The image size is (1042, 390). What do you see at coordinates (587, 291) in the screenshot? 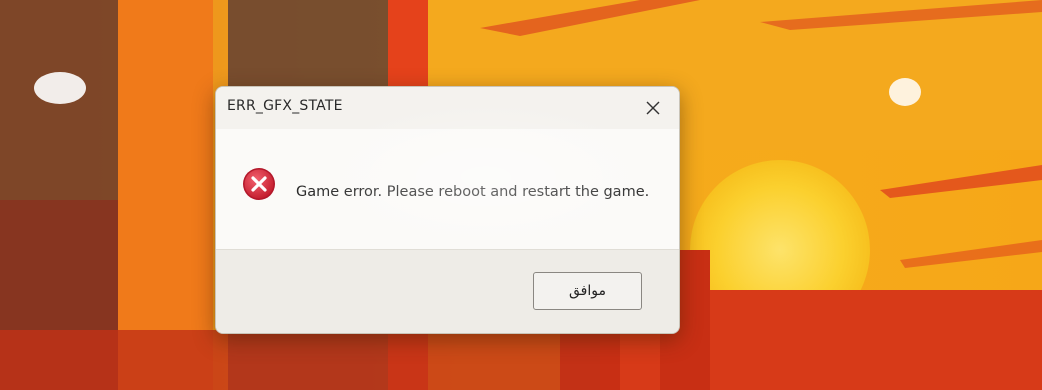
I see `ok-button: موافق` at bounding box center [587, 291].